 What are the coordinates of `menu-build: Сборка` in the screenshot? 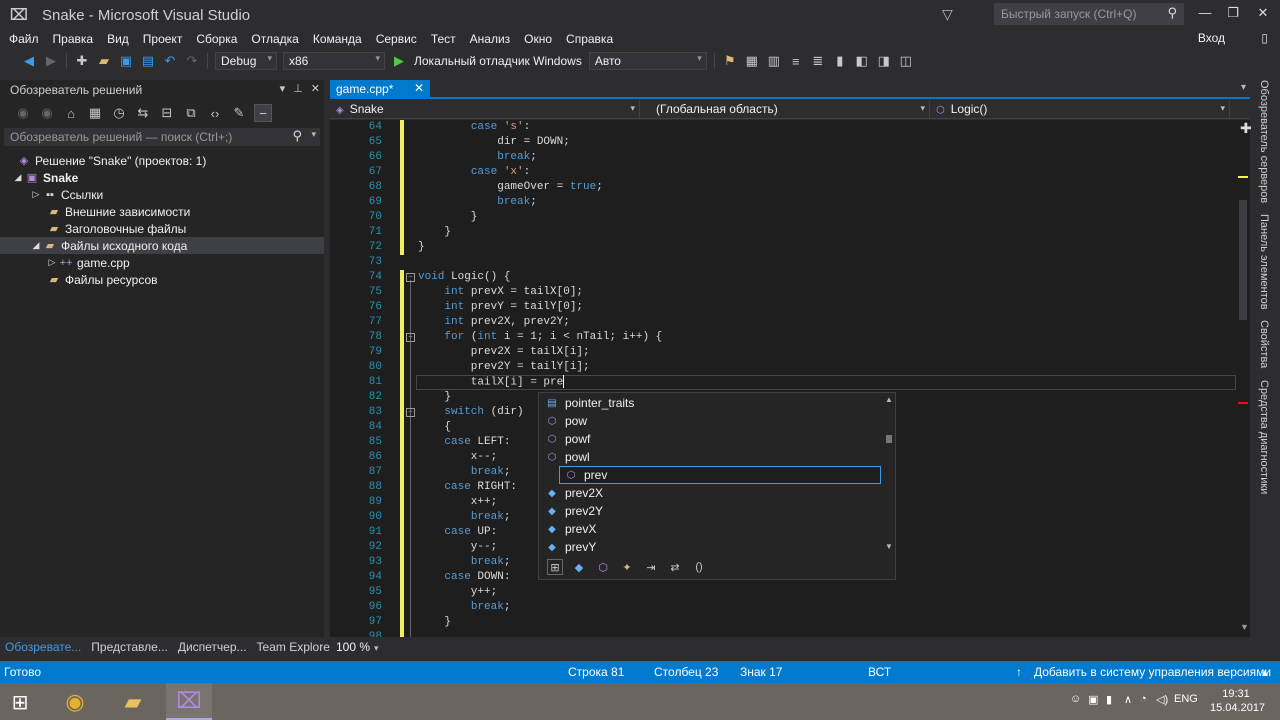 It's located at (216, 39).